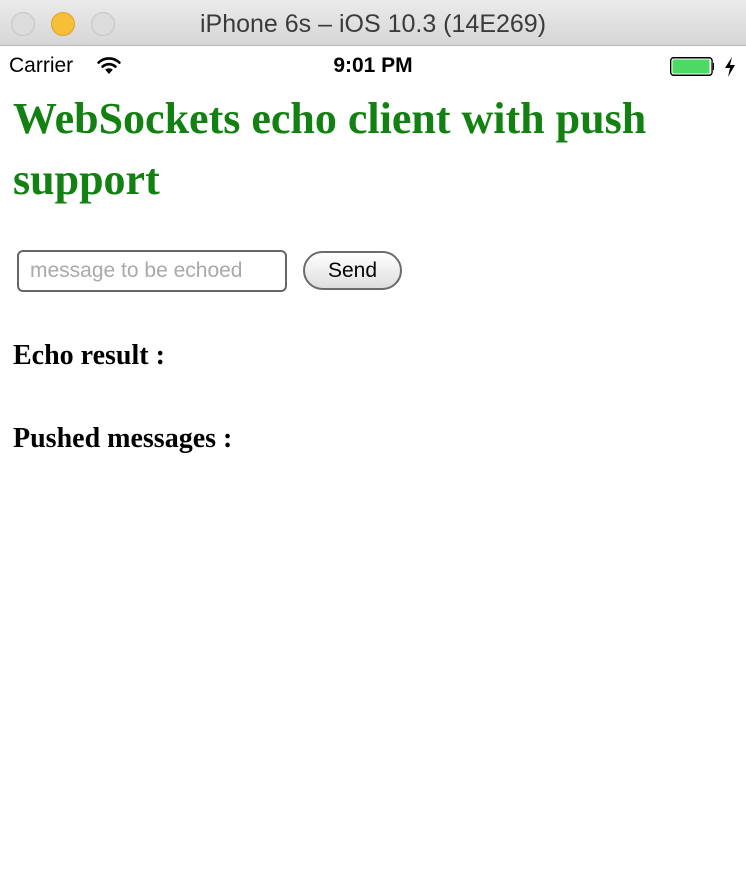 The height and width of the screenshot is (878, 746). I want to click on status-time: 9:01 PM, so click(373, 65).